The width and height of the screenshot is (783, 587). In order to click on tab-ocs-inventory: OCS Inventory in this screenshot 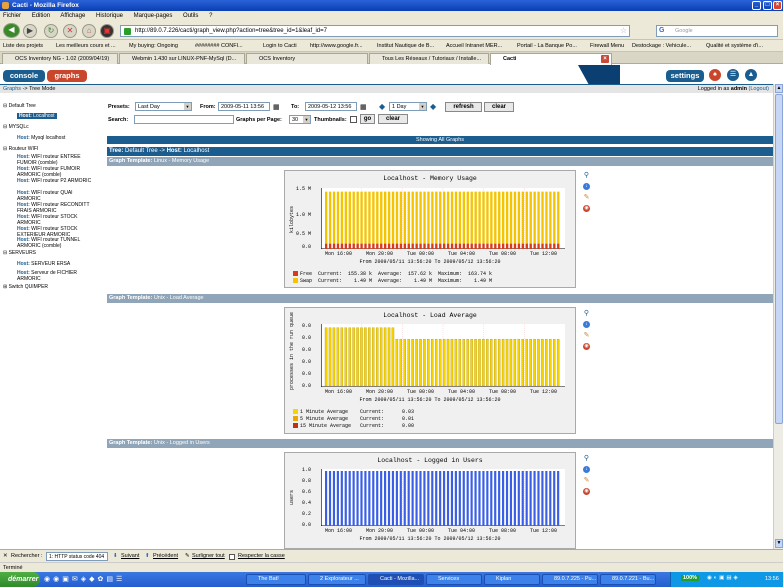, I will do `click(307, 58)`.